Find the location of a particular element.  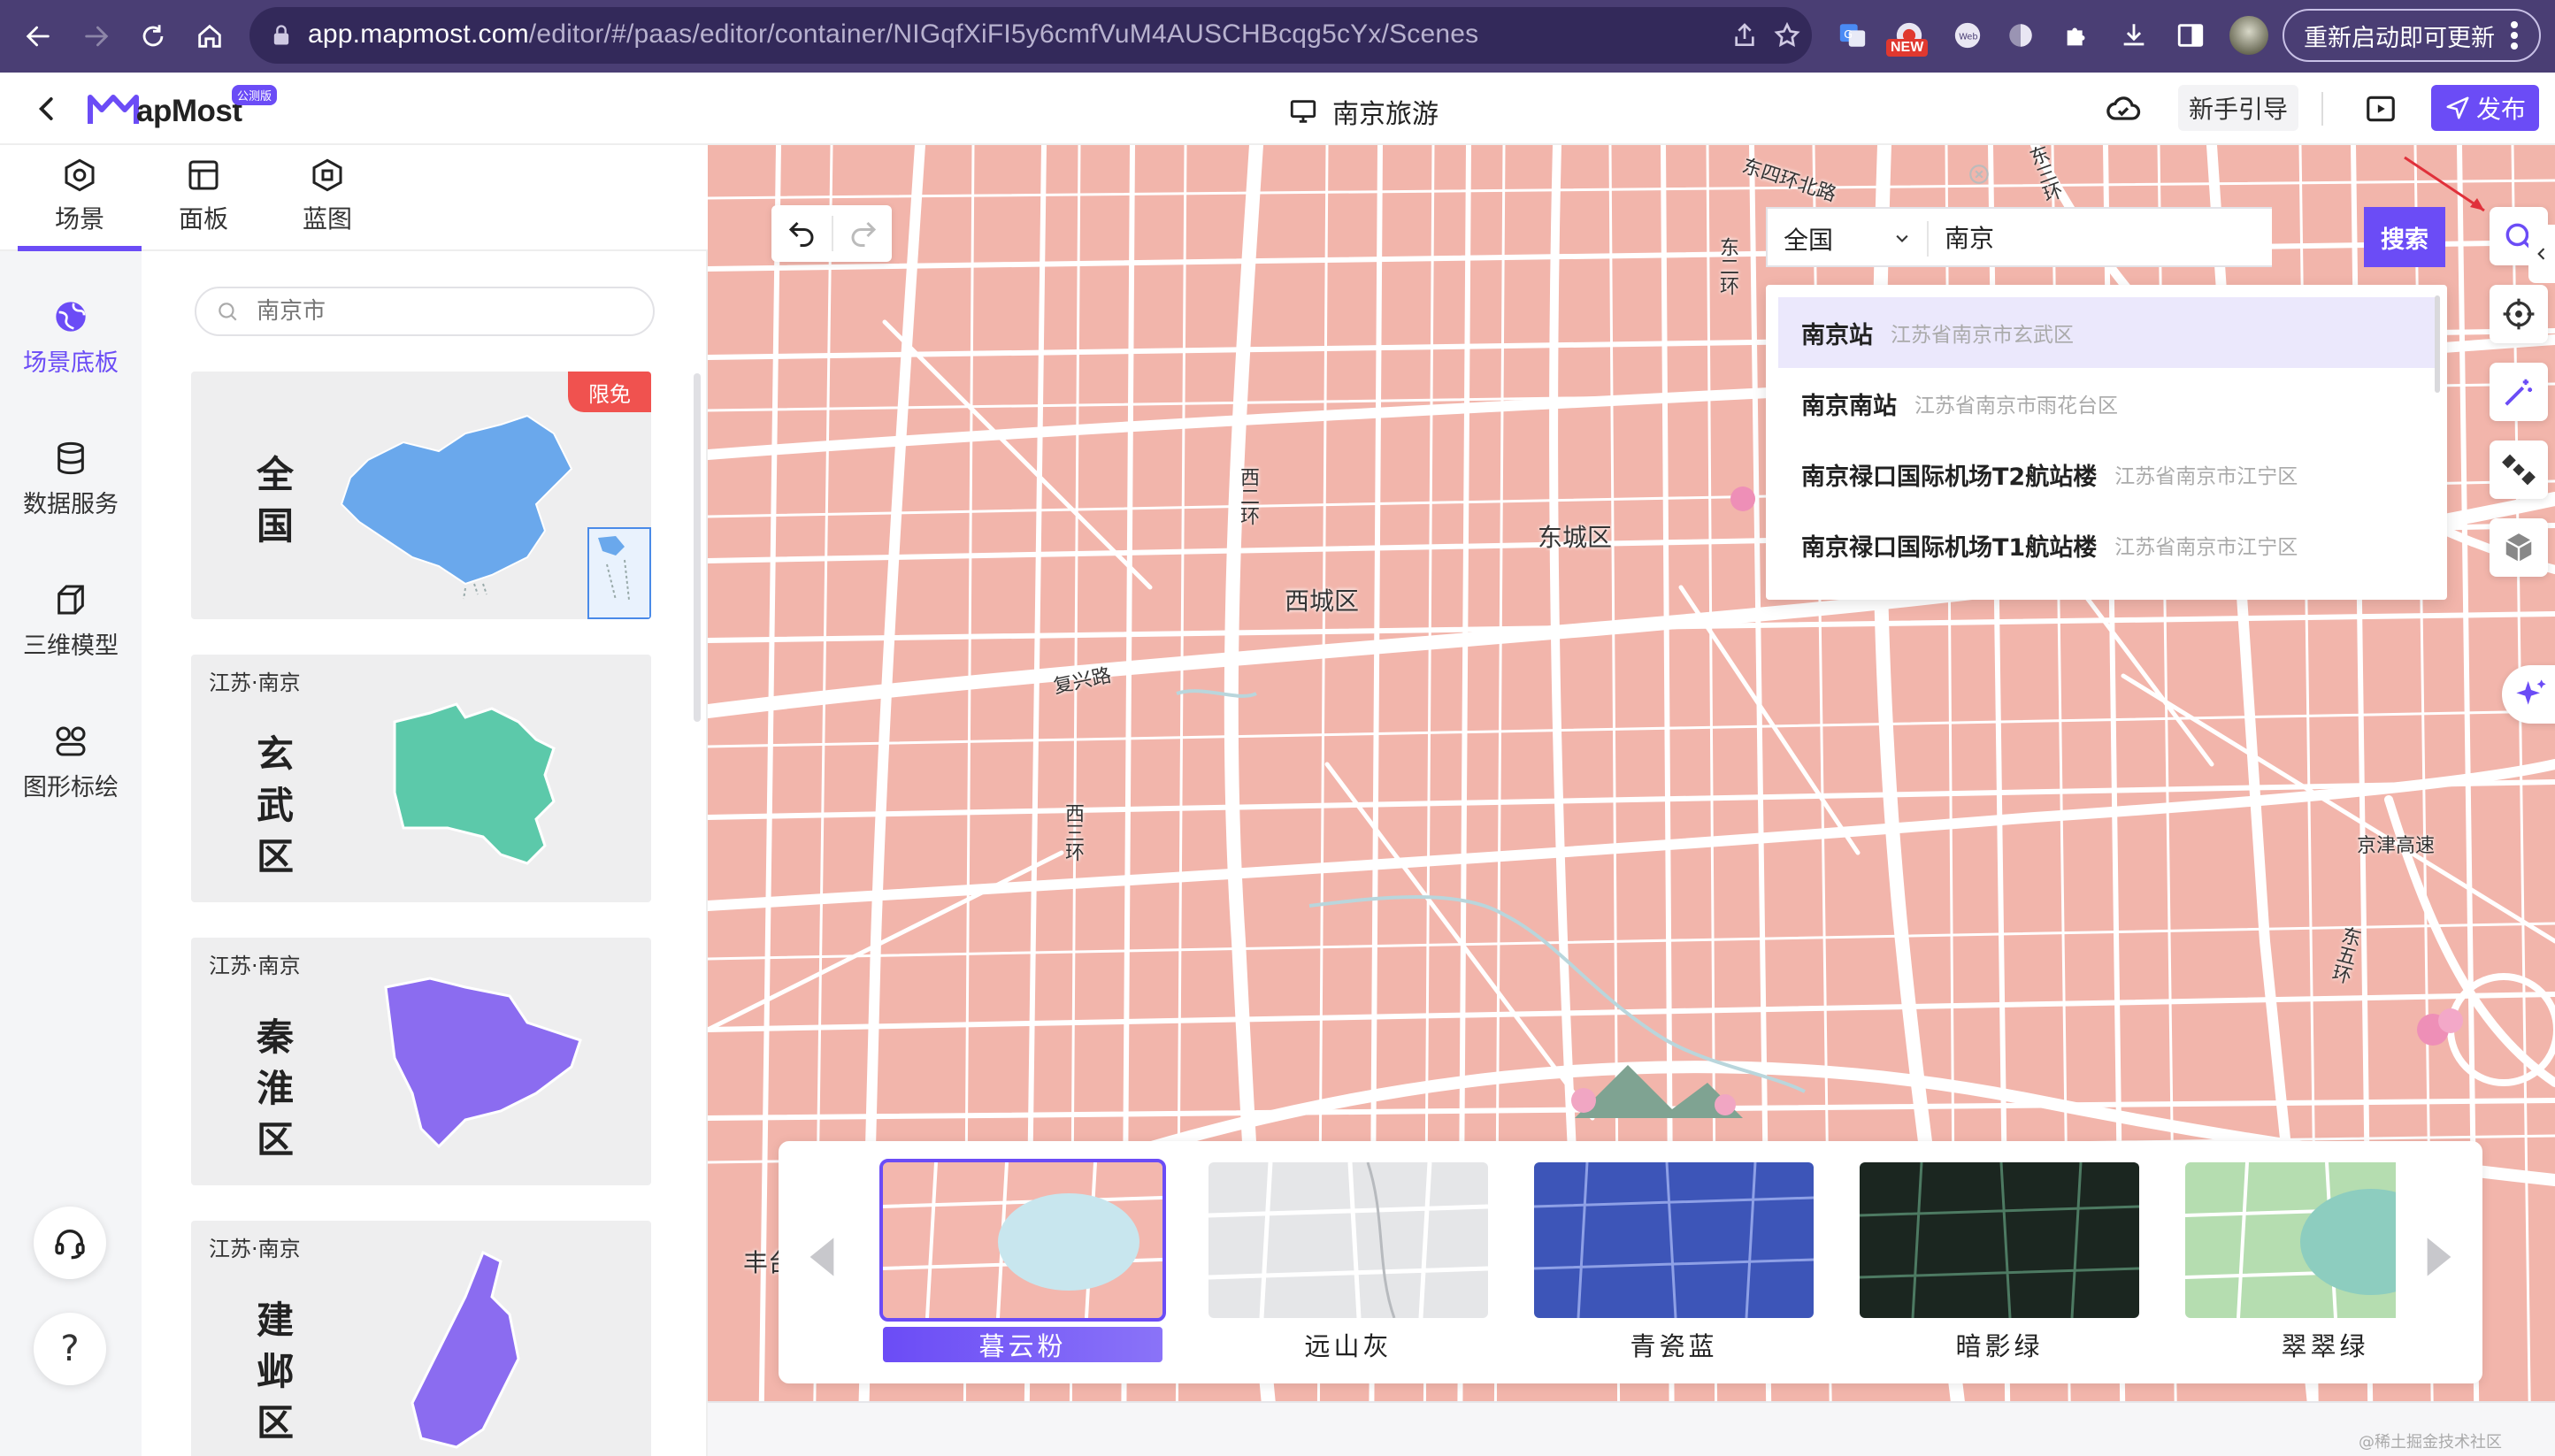

shapes-icon is located at coordinates (71, 741).